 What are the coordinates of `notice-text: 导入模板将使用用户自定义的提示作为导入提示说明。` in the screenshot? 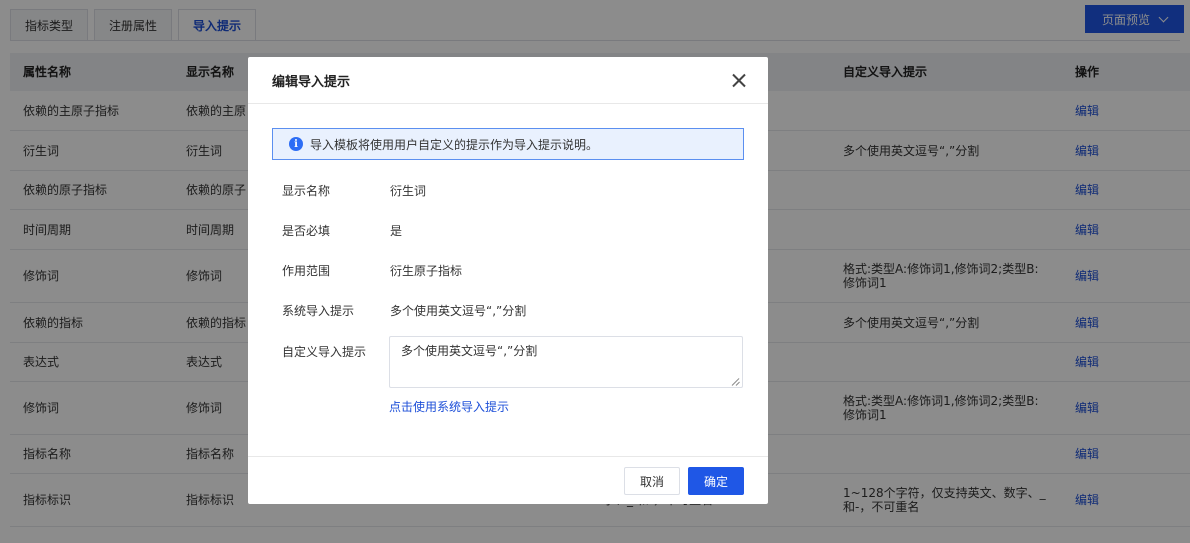 It's located at (454, 144).